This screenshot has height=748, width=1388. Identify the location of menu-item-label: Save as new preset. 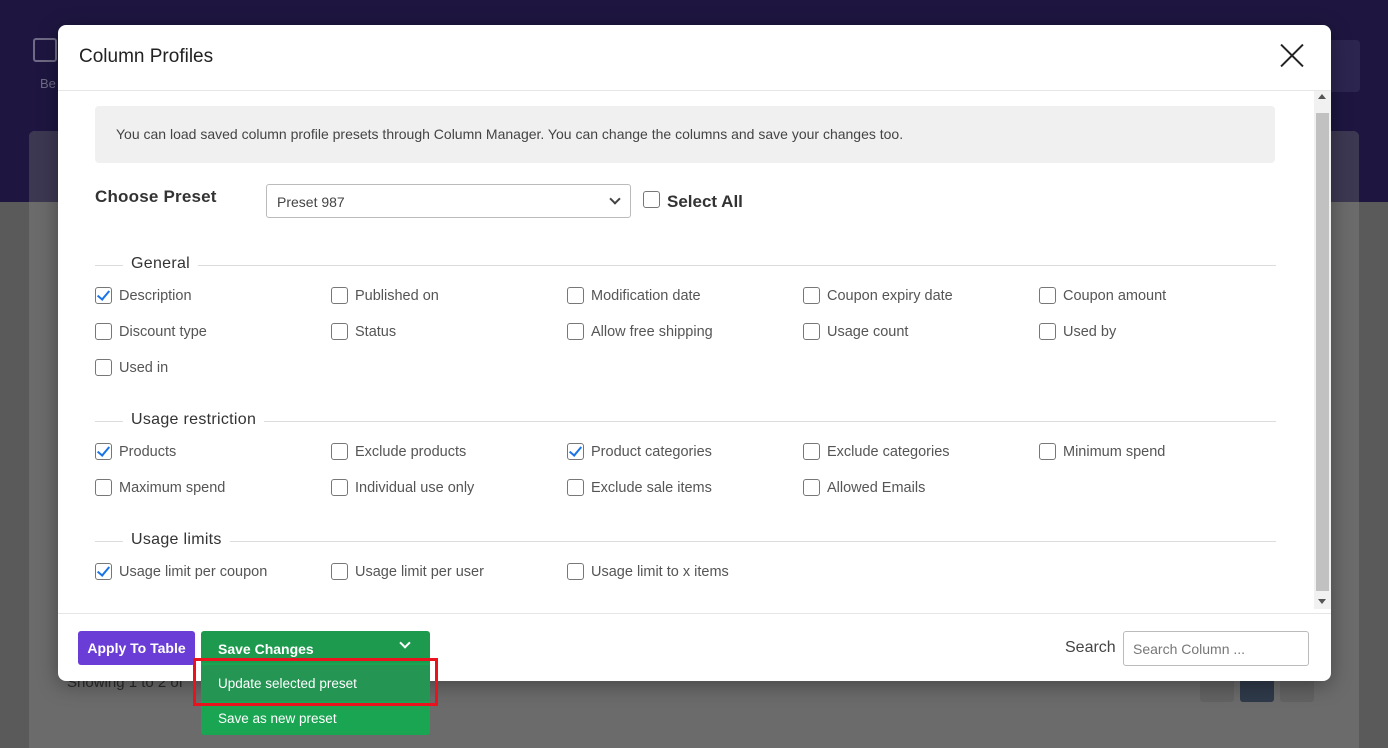
(277, 718).